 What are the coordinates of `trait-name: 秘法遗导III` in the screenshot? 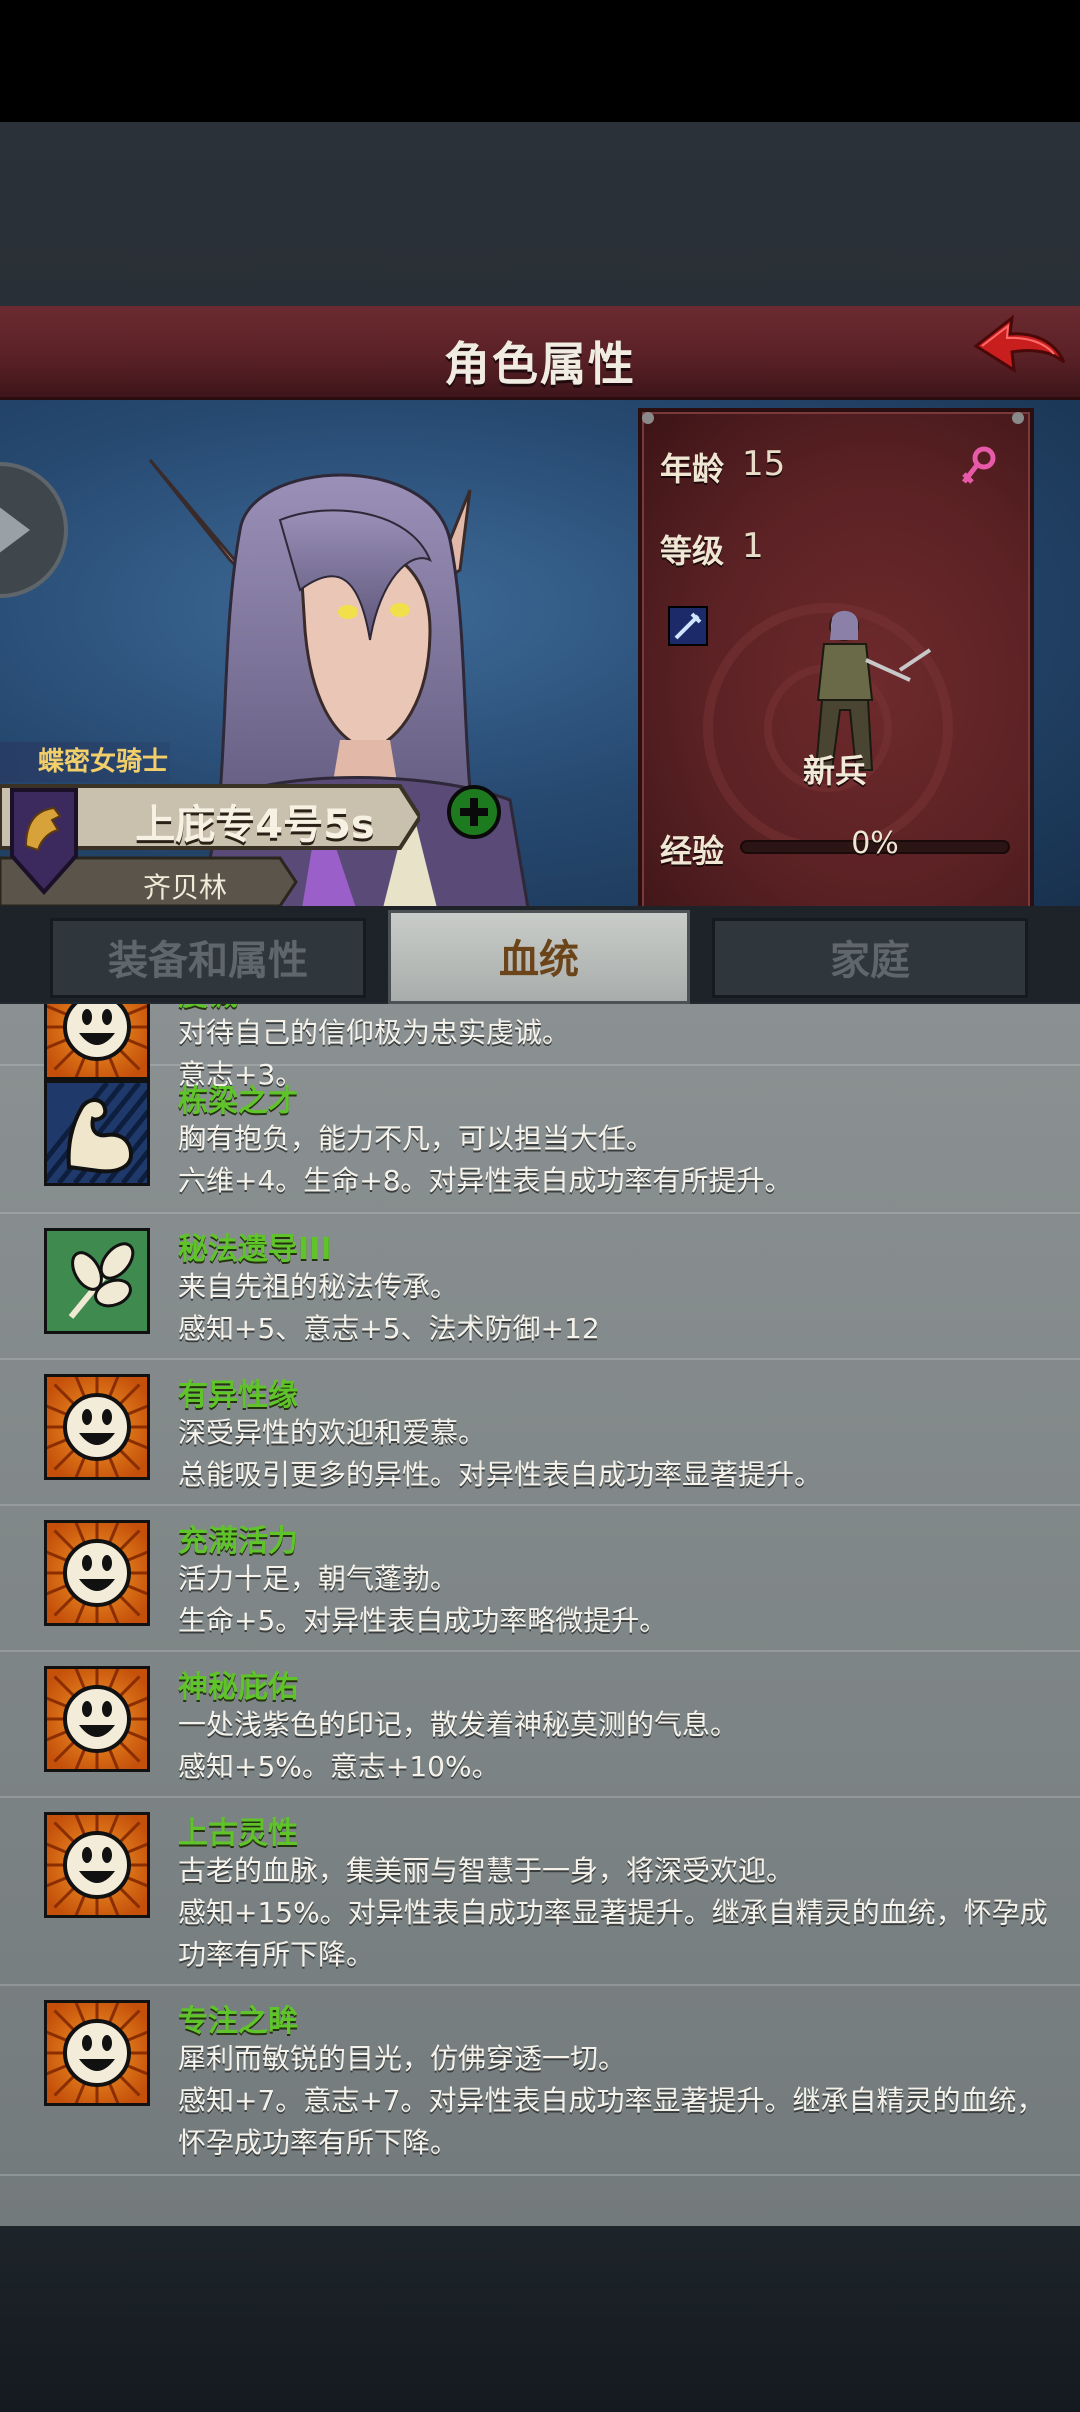 It's located at (255, 1249).